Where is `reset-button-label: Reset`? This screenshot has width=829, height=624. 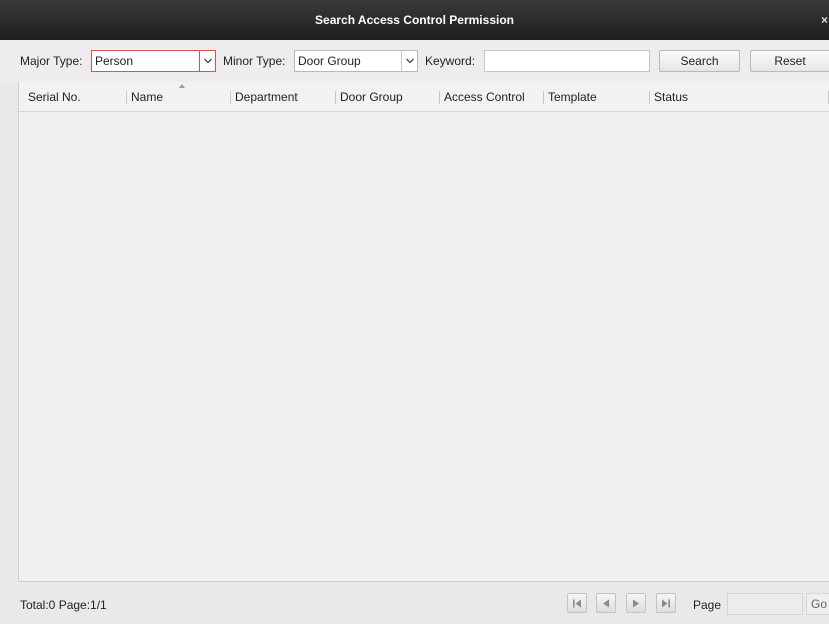 reset-button-label: Reset is located at coordinates (790, 61).